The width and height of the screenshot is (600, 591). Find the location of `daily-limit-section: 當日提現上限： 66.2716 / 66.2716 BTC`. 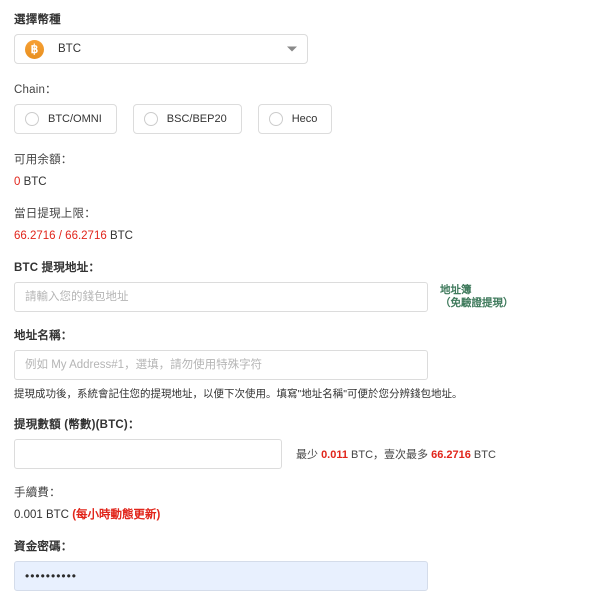

daily-limit-section: 當日提現上限： 66.2716 / 66.2716 BTC is located at coordinates (300, 225).